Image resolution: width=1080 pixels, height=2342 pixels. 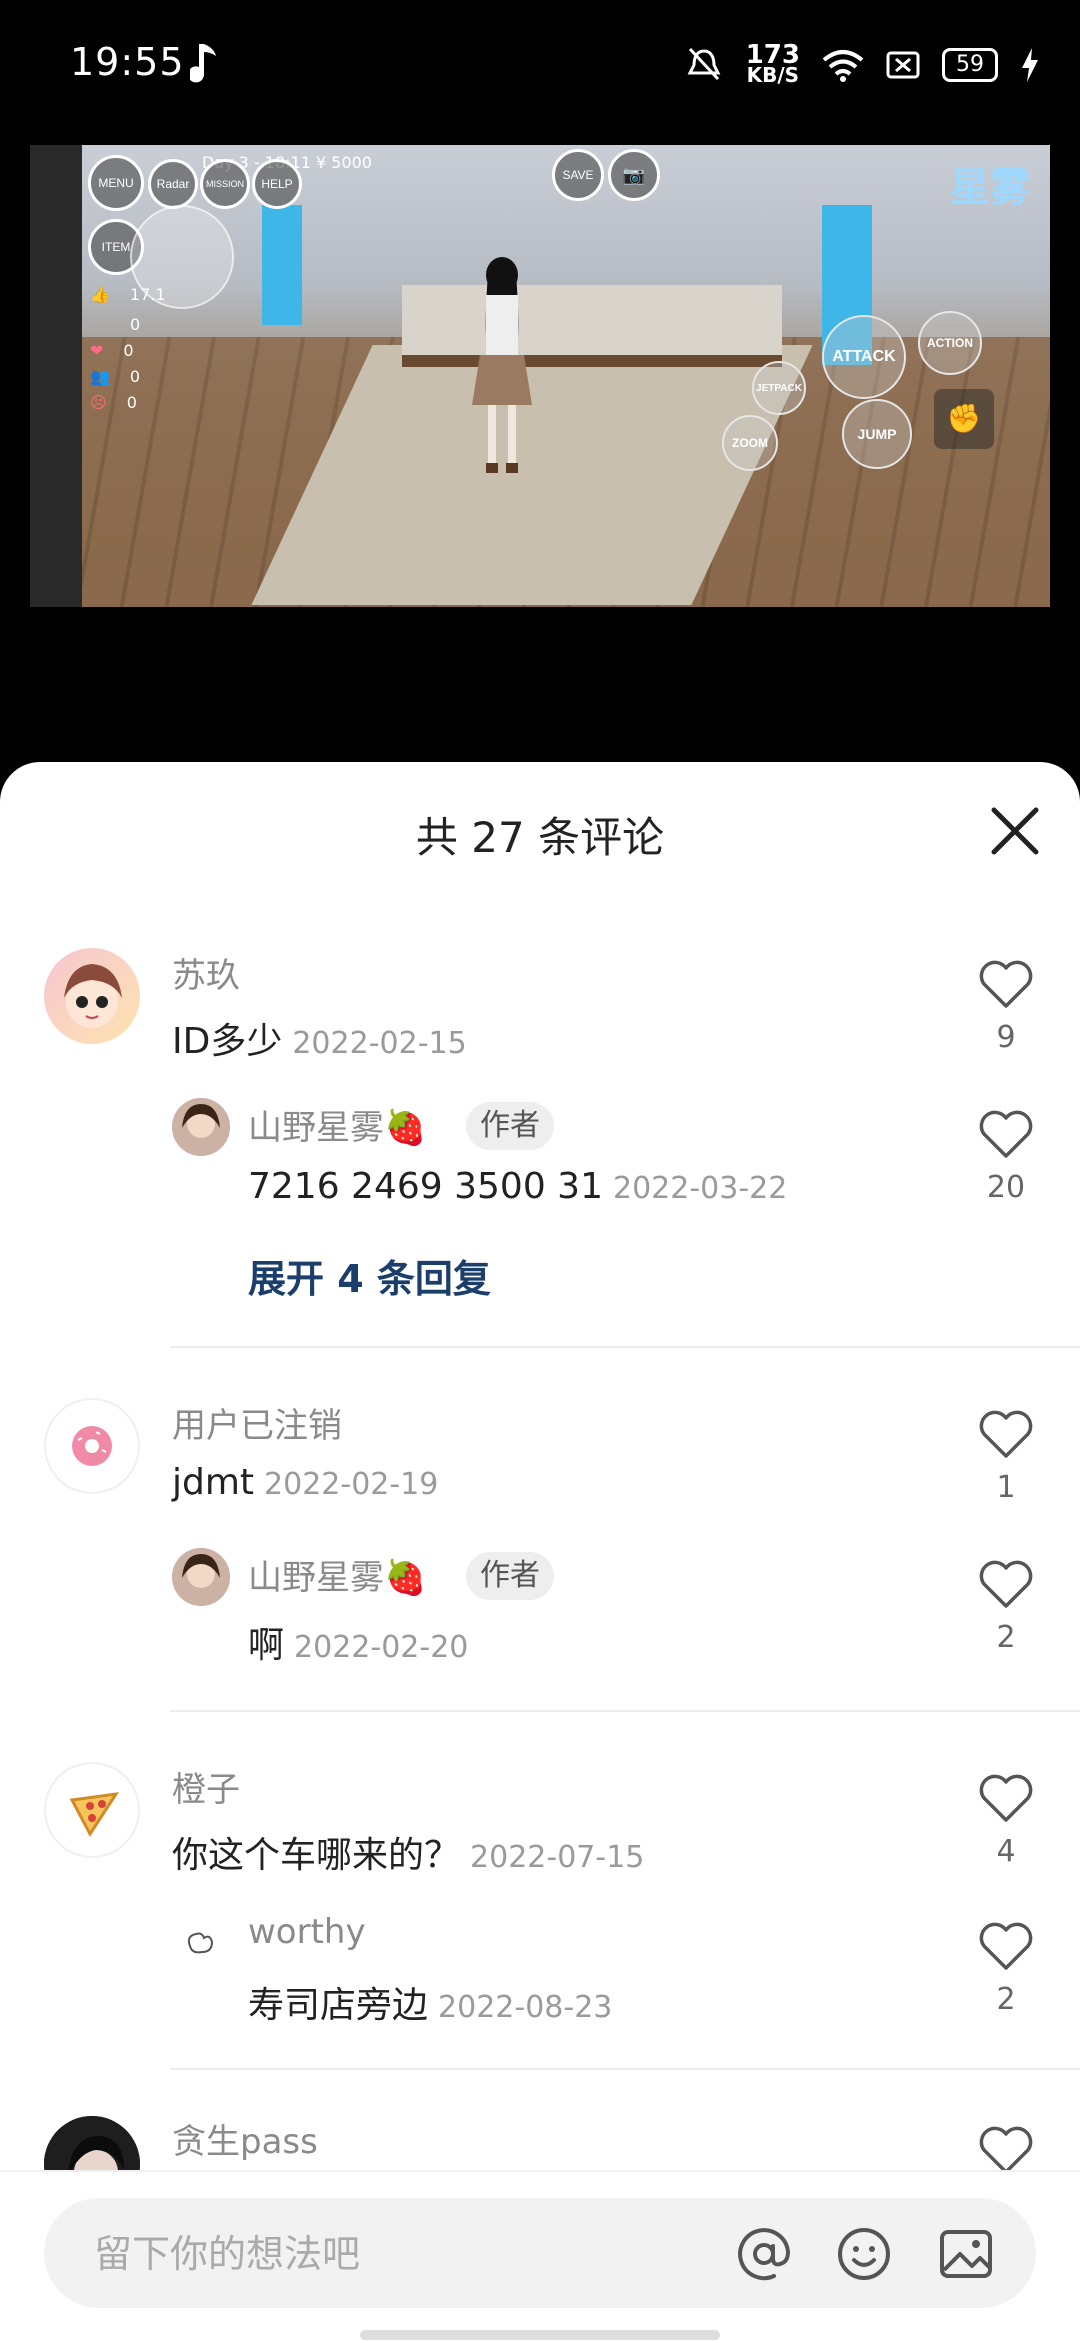 I want to click on like-count: 2, so click(x=1006, y=1999).